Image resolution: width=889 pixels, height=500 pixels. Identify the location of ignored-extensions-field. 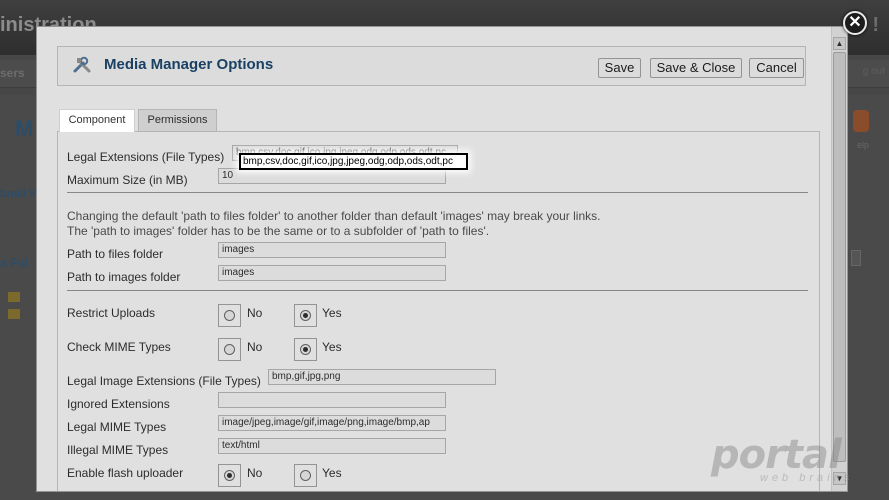
(332, 400).